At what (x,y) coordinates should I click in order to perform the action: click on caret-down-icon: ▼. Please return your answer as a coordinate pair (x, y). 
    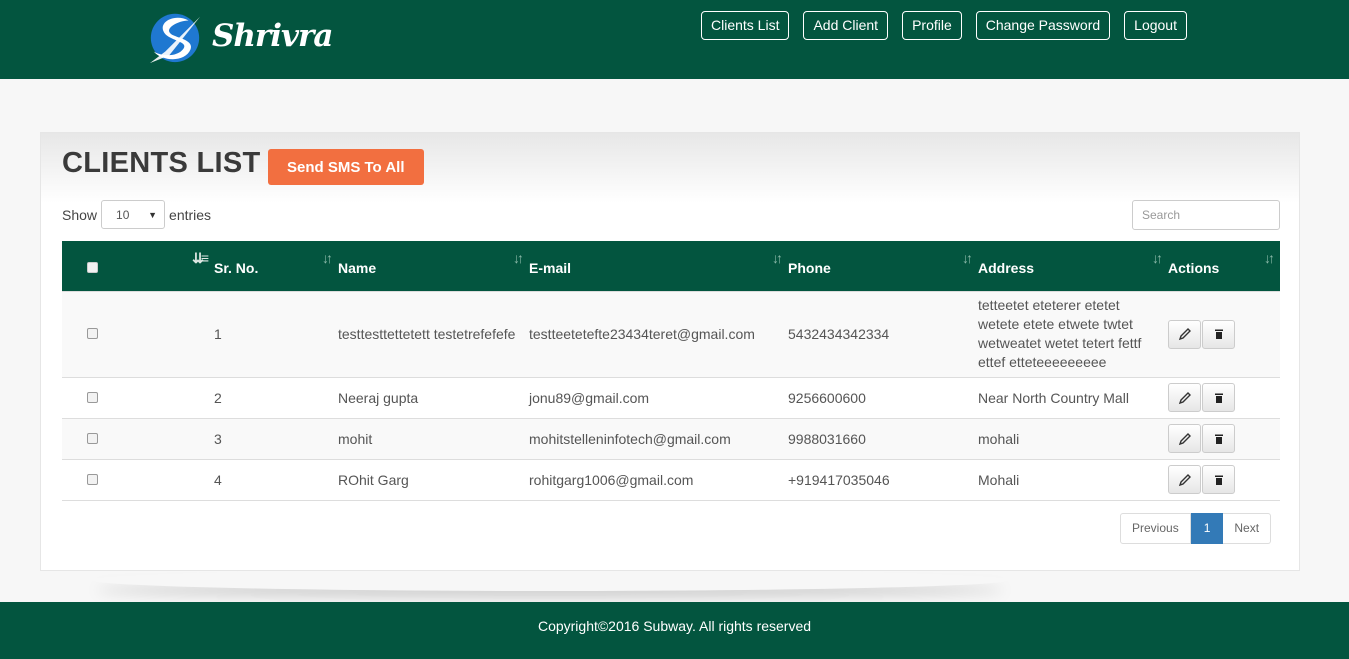
    Looking at the image, I should click on (153, 214).